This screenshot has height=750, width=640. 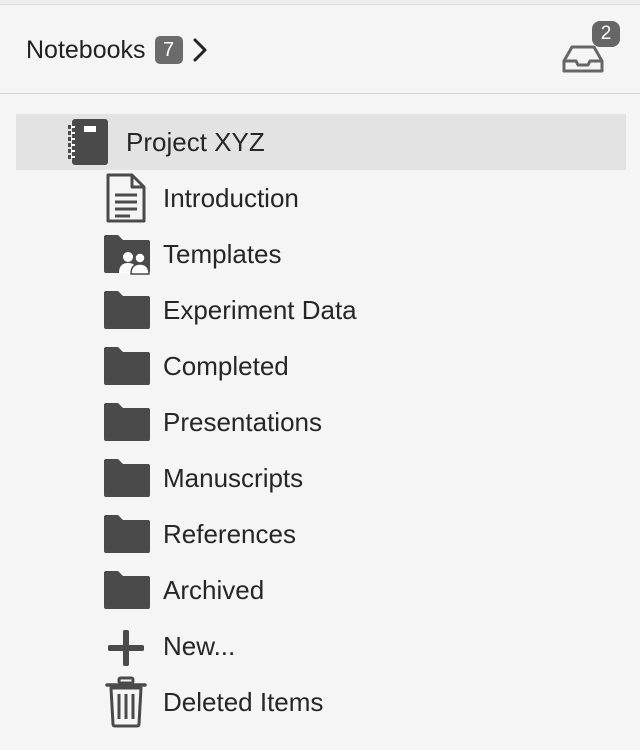 I want to click on inbox-button: 2, so click(x=589, y=50).